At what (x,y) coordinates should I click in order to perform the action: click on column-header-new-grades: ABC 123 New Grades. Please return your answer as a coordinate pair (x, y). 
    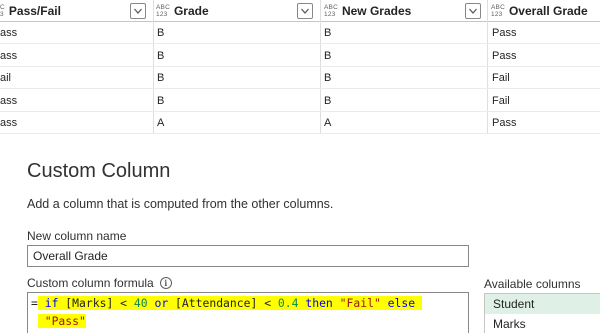
    Looking at the image, I should click on (405, 11).